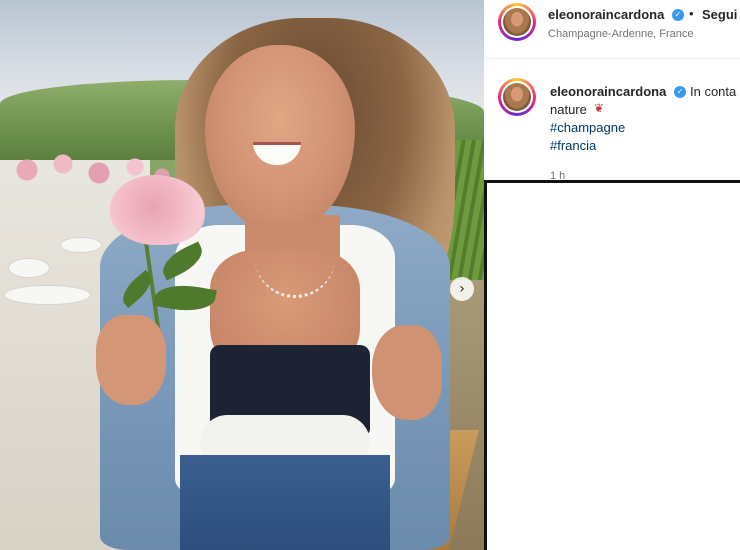  I want to click on caption-text-line2: nature, so click(568, 109).